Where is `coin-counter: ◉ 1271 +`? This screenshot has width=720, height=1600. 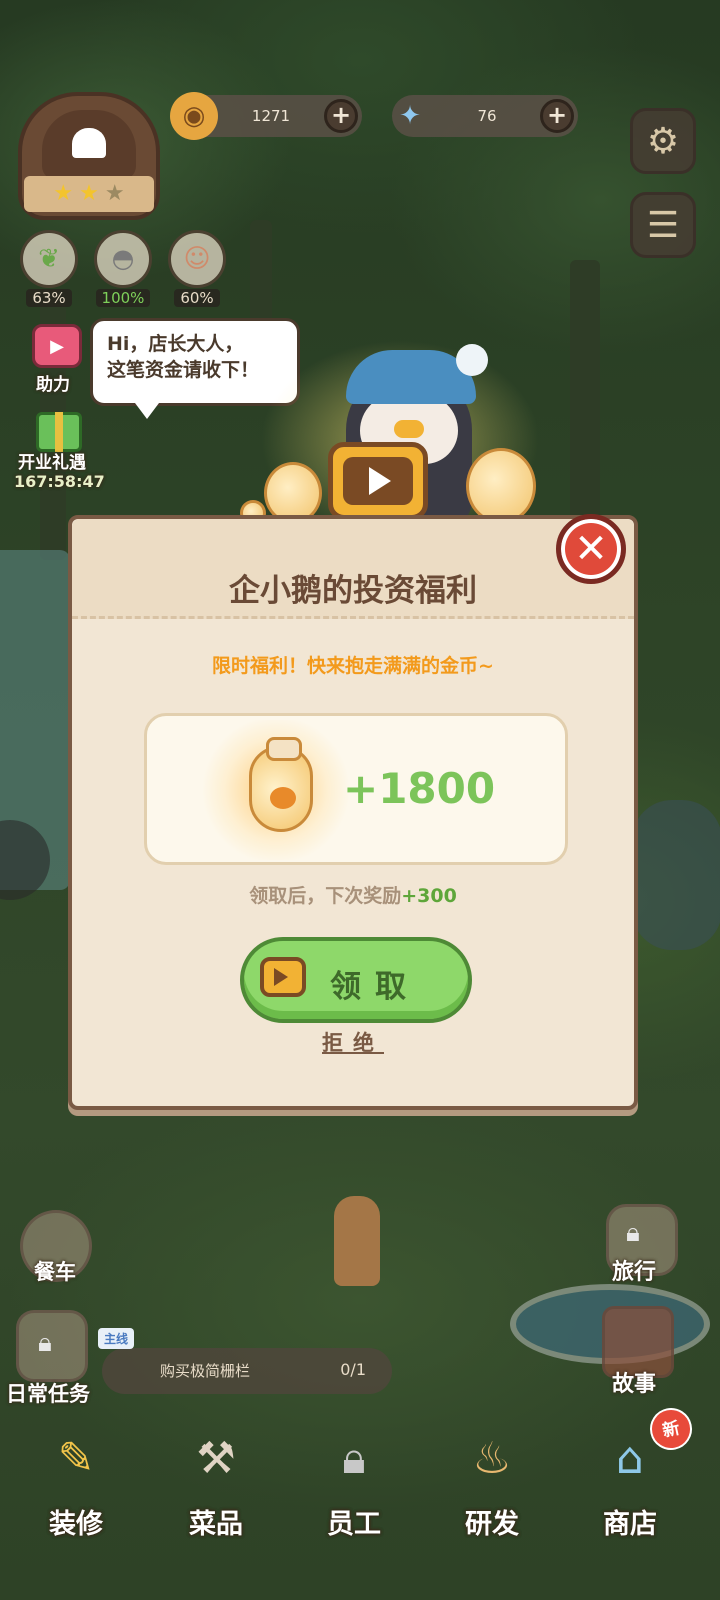 coin-counter: ◉ 1271 + is located at coordinates (266, 116).